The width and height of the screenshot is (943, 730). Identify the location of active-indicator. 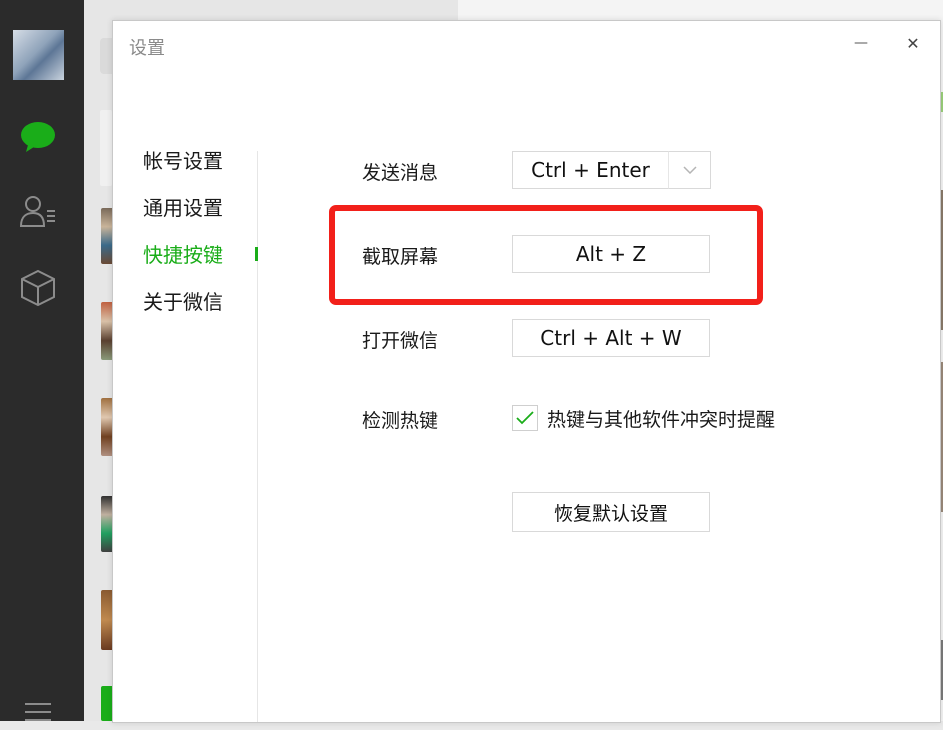
(256, 254).